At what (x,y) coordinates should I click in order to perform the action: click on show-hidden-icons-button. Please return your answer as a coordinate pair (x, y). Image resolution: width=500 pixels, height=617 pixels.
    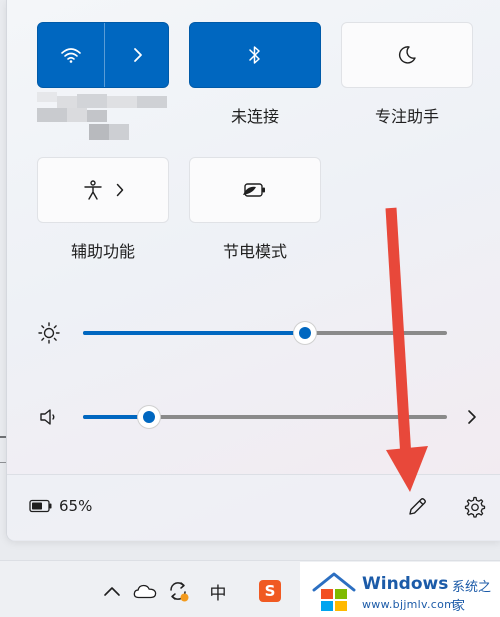
    Looking at the image, I should click on (112, 591).